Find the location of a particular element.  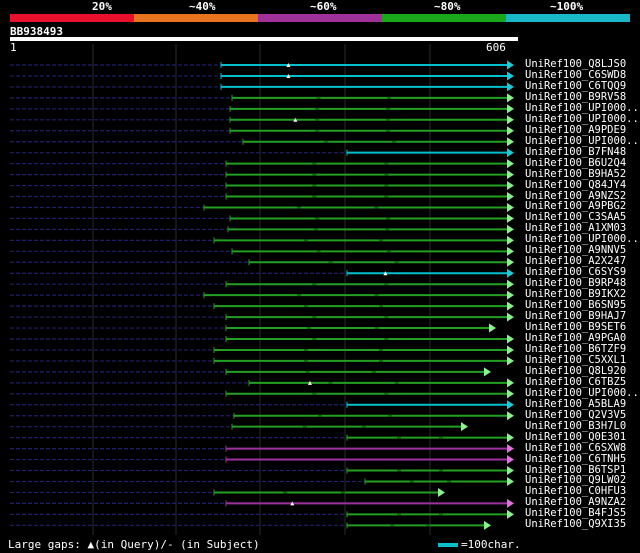

hit-label: UniRef100_B9HA52 is located at coordinates (575, 174).